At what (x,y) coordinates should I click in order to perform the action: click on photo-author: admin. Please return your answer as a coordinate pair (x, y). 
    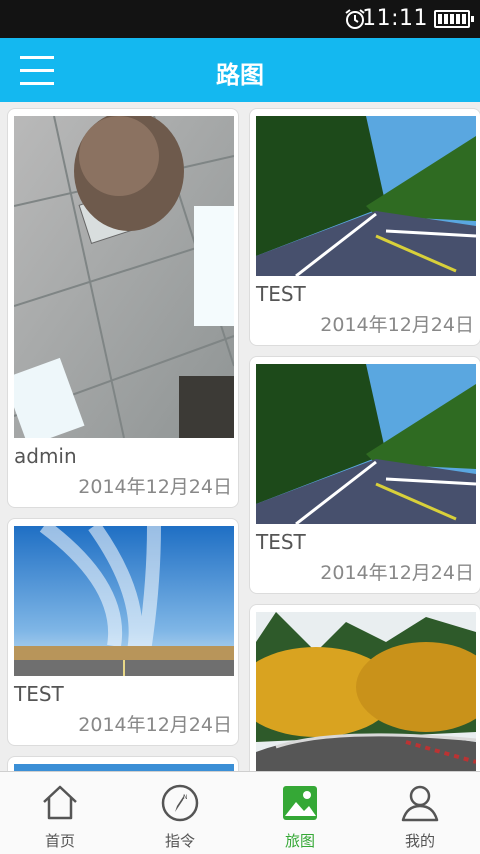
    Looking at the image, I should click on (45, 456).